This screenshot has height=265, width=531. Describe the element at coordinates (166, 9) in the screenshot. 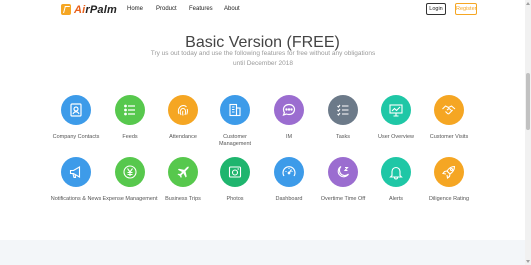

I see `nav-product: Product` at that location.